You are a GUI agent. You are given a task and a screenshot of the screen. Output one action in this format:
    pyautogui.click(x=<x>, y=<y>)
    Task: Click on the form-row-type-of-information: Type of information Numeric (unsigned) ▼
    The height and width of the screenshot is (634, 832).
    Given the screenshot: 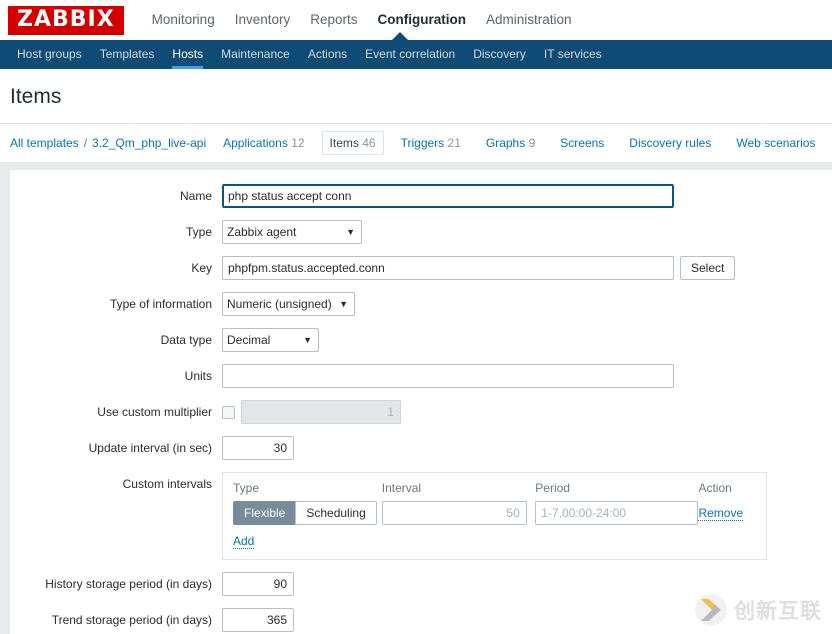 What is the action you would take?
    pyautogui.click(x=421, y=304)
    